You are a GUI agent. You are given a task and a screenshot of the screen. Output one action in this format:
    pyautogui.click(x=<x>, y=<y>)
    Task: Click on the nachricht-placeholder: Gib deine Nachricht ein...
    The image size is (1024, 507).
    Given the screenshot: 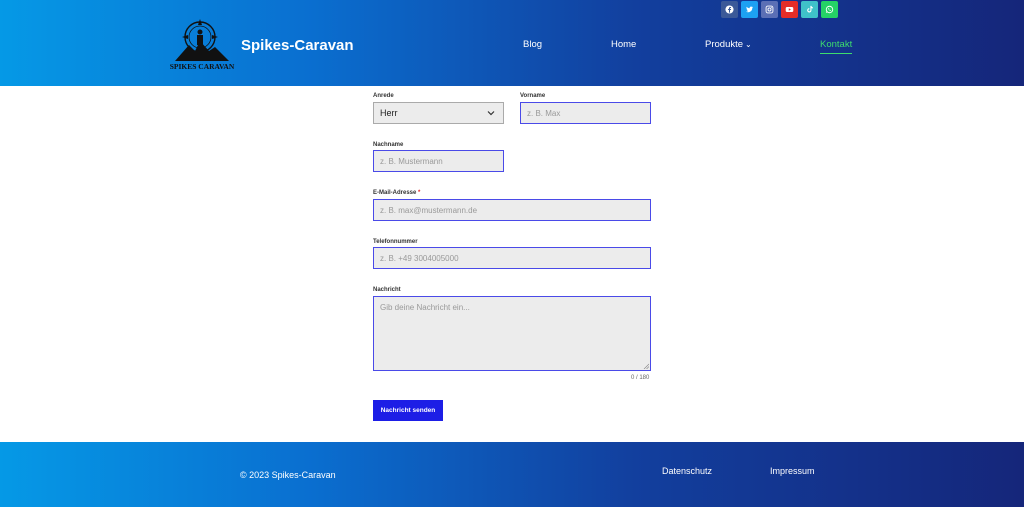 What is the action you would take?
    pyautogui.click(x=425, y=307)
    